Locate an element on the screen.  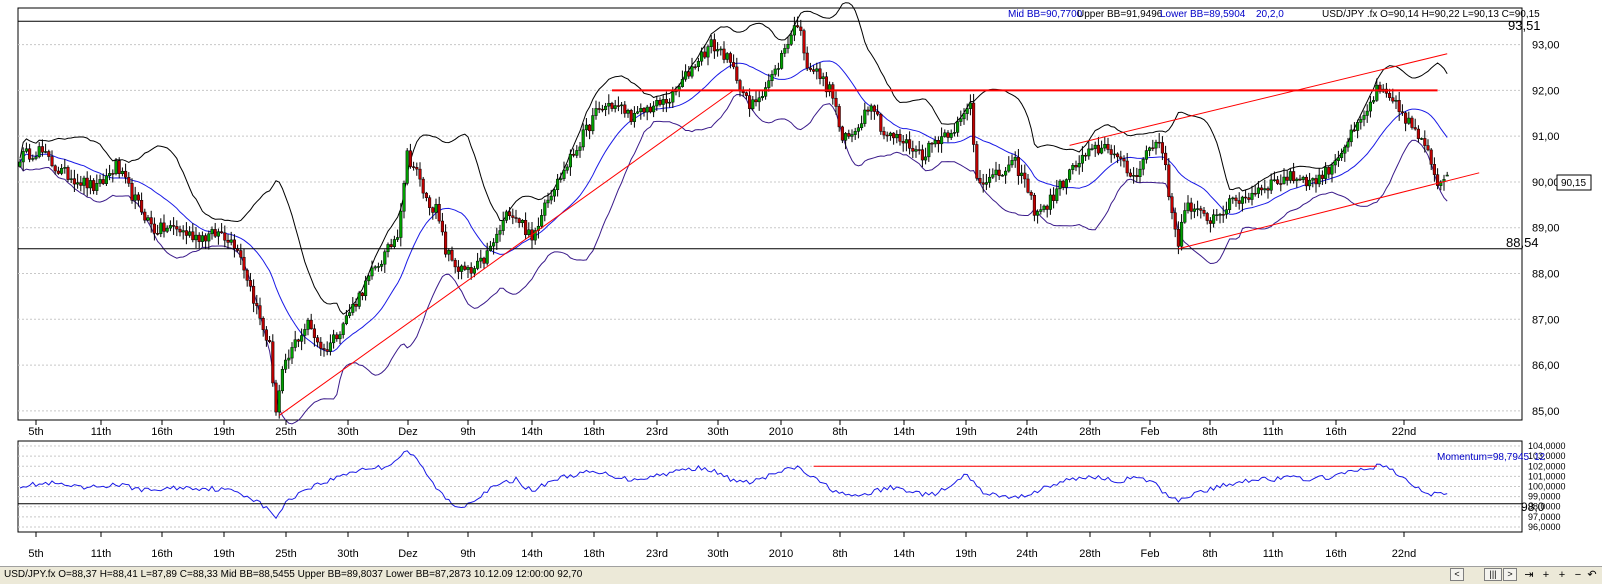
momentum-x-tick-label: 25th is located at coordinates (285, 554).